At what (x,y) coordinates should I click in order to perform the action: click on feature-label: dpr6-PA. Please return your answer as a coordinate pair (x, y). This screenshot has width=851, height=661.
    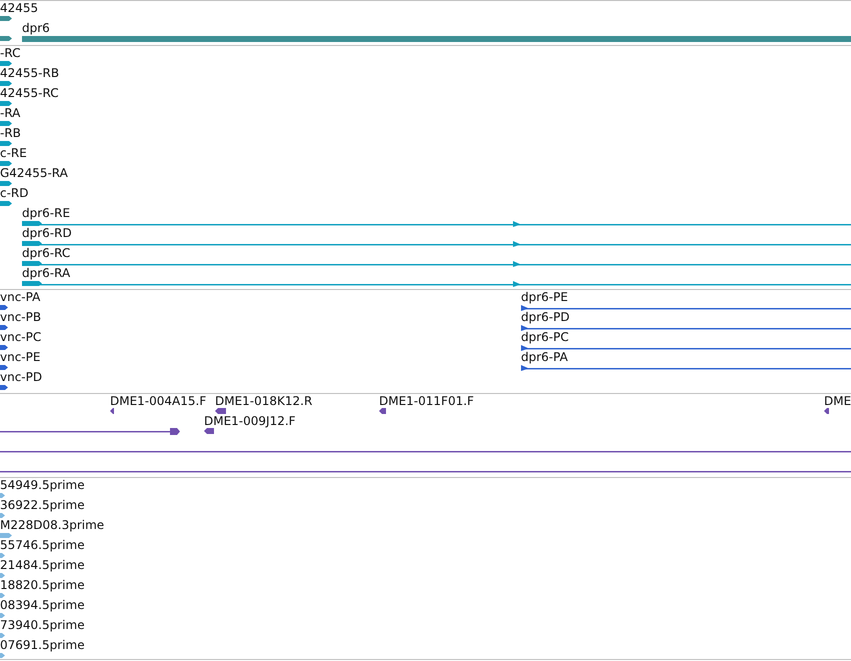
    Looking at the image, I should click on (544, 357).